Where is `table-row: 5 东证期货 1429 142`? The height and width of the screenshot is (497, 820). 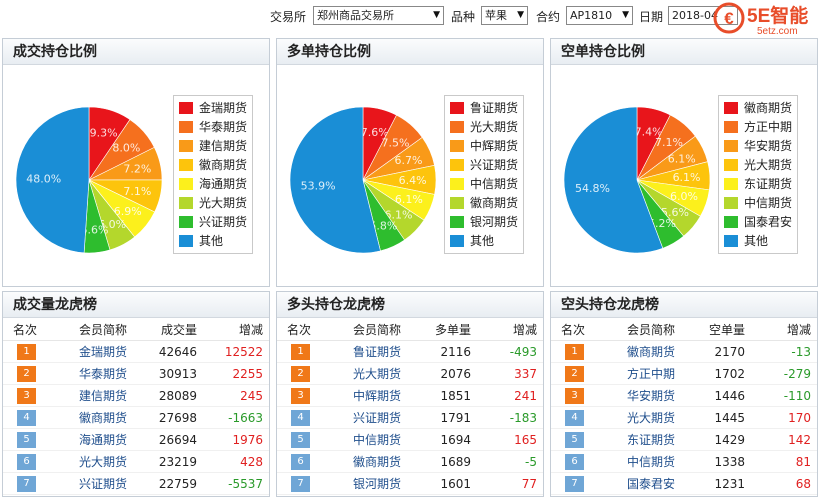 table-row: 5 东证期货 1429 142 is located at coordinates (684, 440).